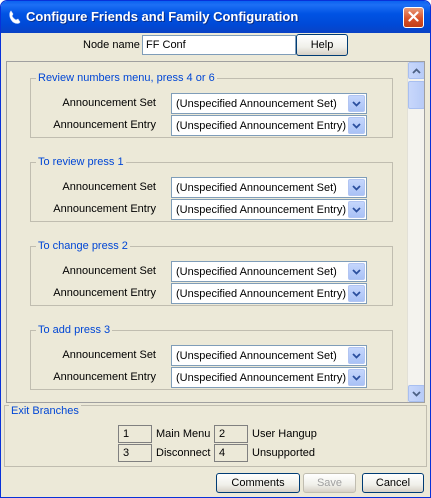  What do you see at coordinates (183, 453) in the screenshot?
I see `branch-label: Disconnect` at bounding box center [183, 453].